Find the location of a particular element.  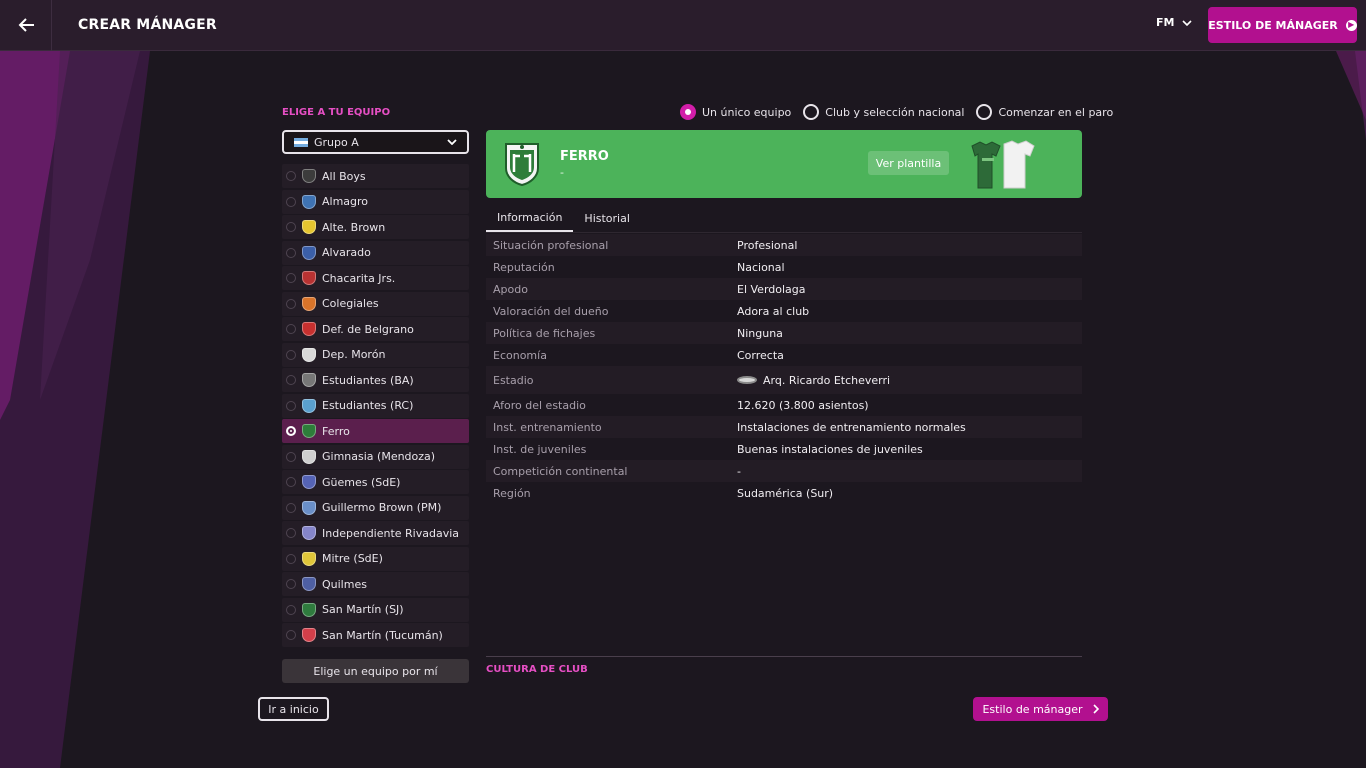

mode-label: Club y selección nacional is located at coordinates (895, 112).